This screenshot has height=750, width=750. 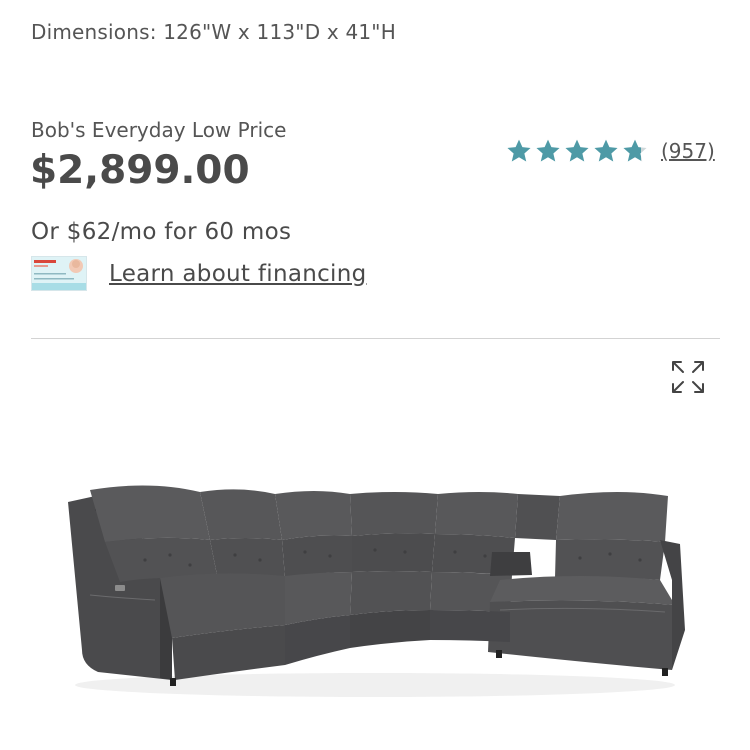 I want to click on star-rating, so click(x=577, y=151).